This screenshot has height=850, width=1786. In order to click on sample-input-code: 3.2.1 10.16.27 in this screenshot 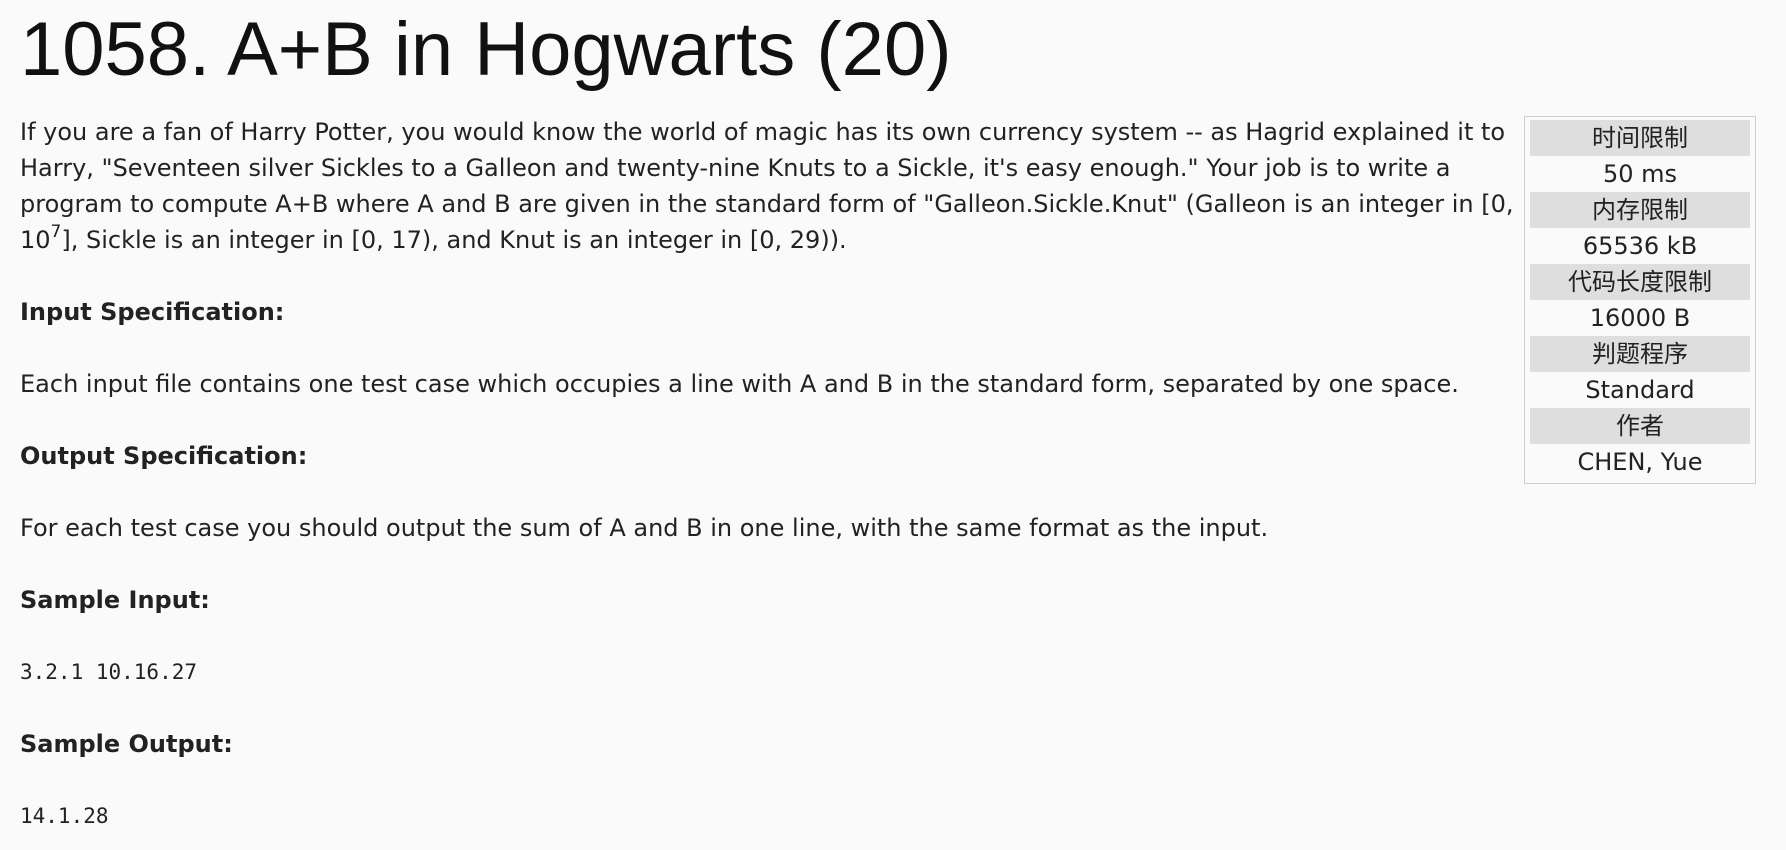, I will do `click(109, 672)`.